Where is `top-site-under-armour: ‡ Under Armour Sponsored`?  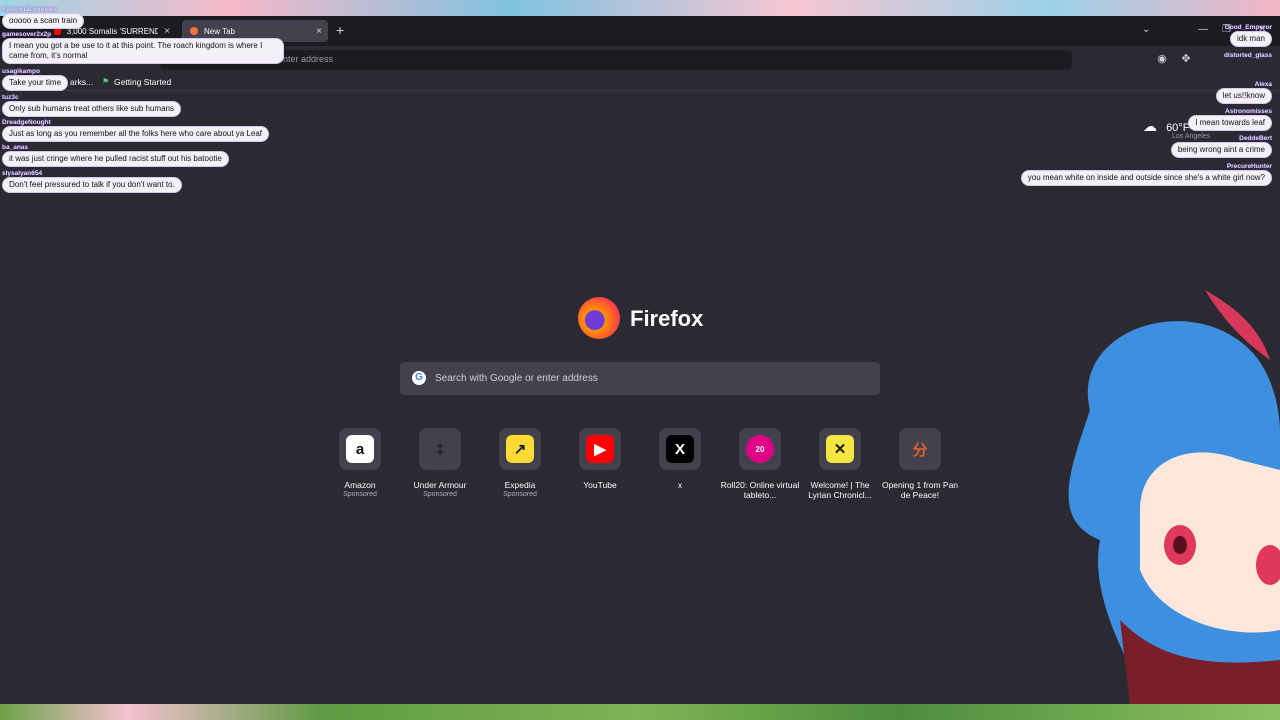
top-site-under-armour: ‡ Under Armour Sponsored is located at coordinates (440, 464).